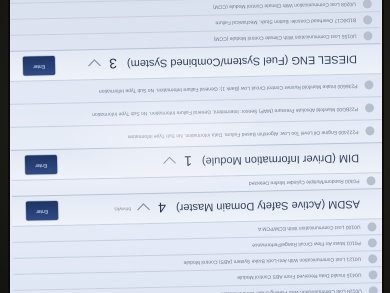 This screenshot has width=390, height=293. What do you see at coordinates (162, 208) in the screenshot?
I see `dtc-count: 4` at bounding box center [162, 208].